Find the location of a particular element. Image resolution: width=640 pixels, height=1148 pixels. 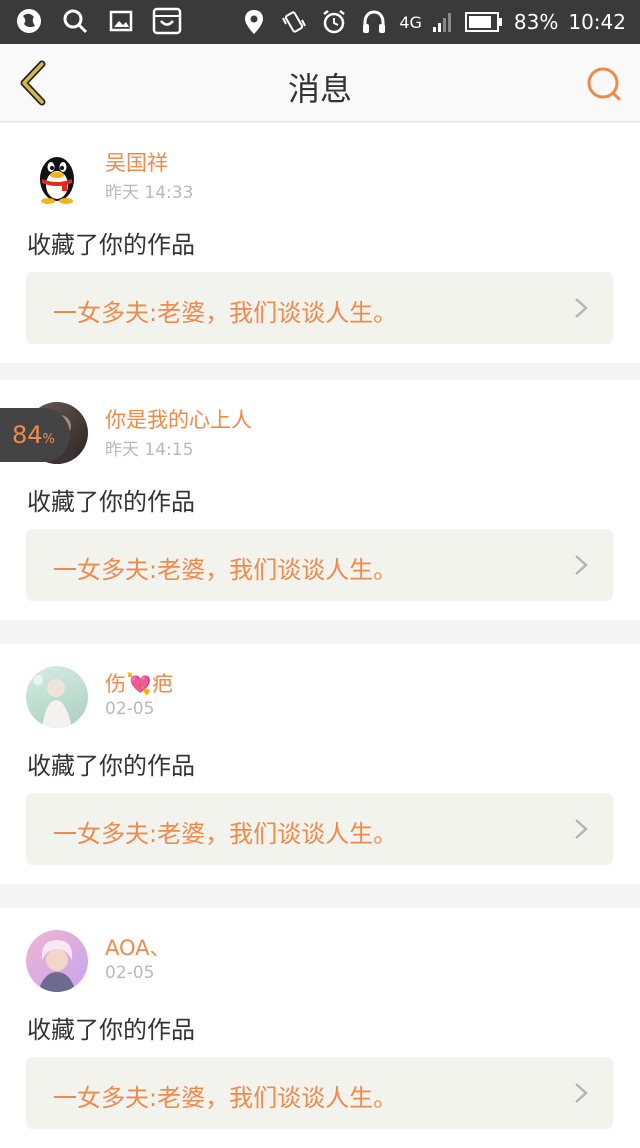

battery-percent: 83% is located at coordinates (536, 22).